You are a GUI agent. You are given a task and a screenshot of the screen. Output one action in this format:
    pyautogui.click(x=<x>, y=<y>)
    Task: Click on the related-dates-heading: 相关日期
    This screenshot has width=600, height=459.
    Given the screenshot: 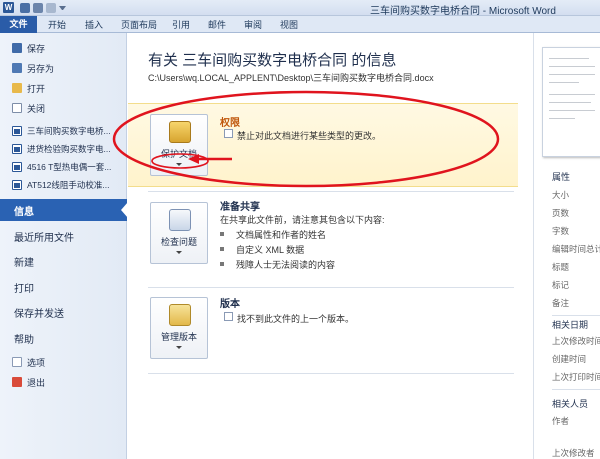 What is the action you would take?
    pyautogui.click(x=570, y=325)
    